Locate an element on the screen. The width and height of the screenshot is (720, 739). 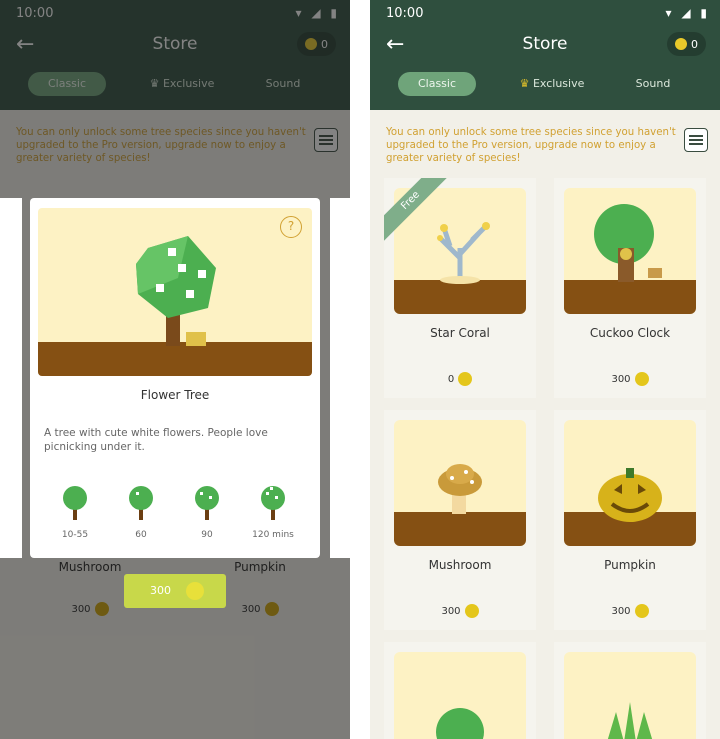
status-bar: 10:00 ▾ ◢ ▮ is located at coordinates (545, 14).